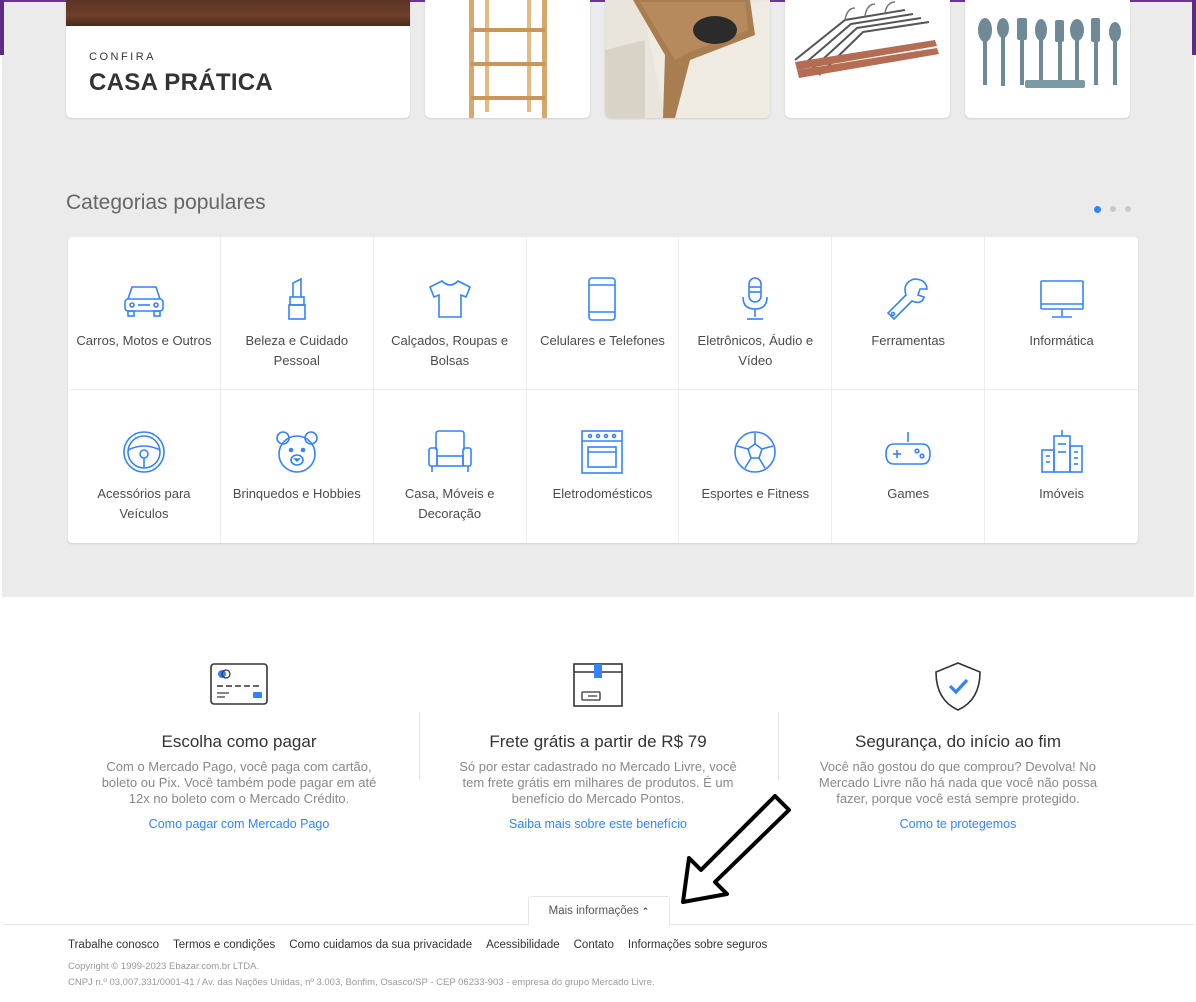 This screenshot has width=1196, height=1002. What do you see at coordinates (380, 945) in the screenshot?
I see `footer-link-privacidade: Como cuidamos da sua privacidade` at bounding box center [380, 945].